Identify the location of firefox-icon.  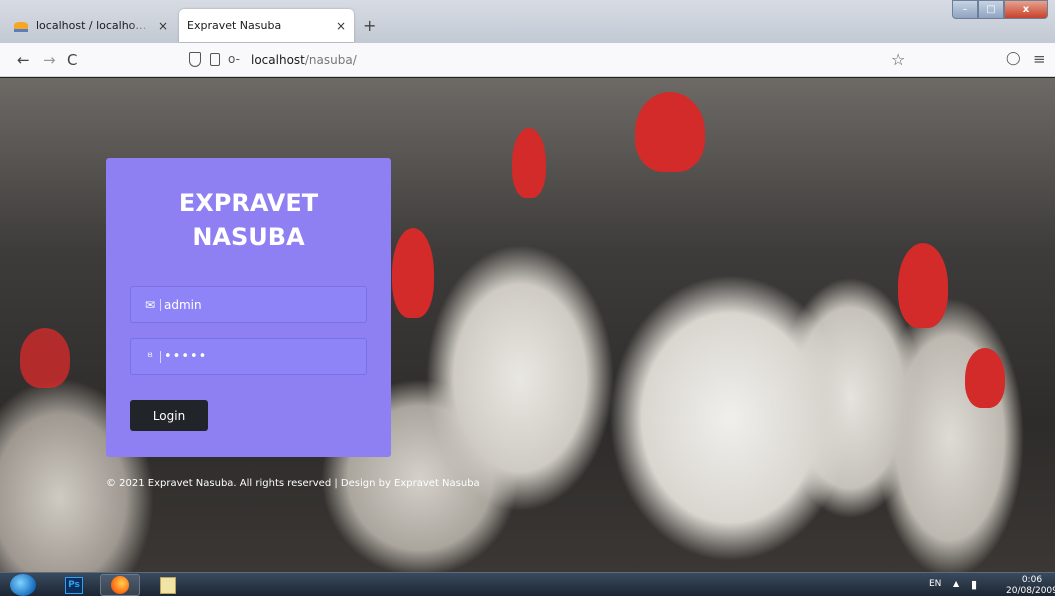
(120, 585).